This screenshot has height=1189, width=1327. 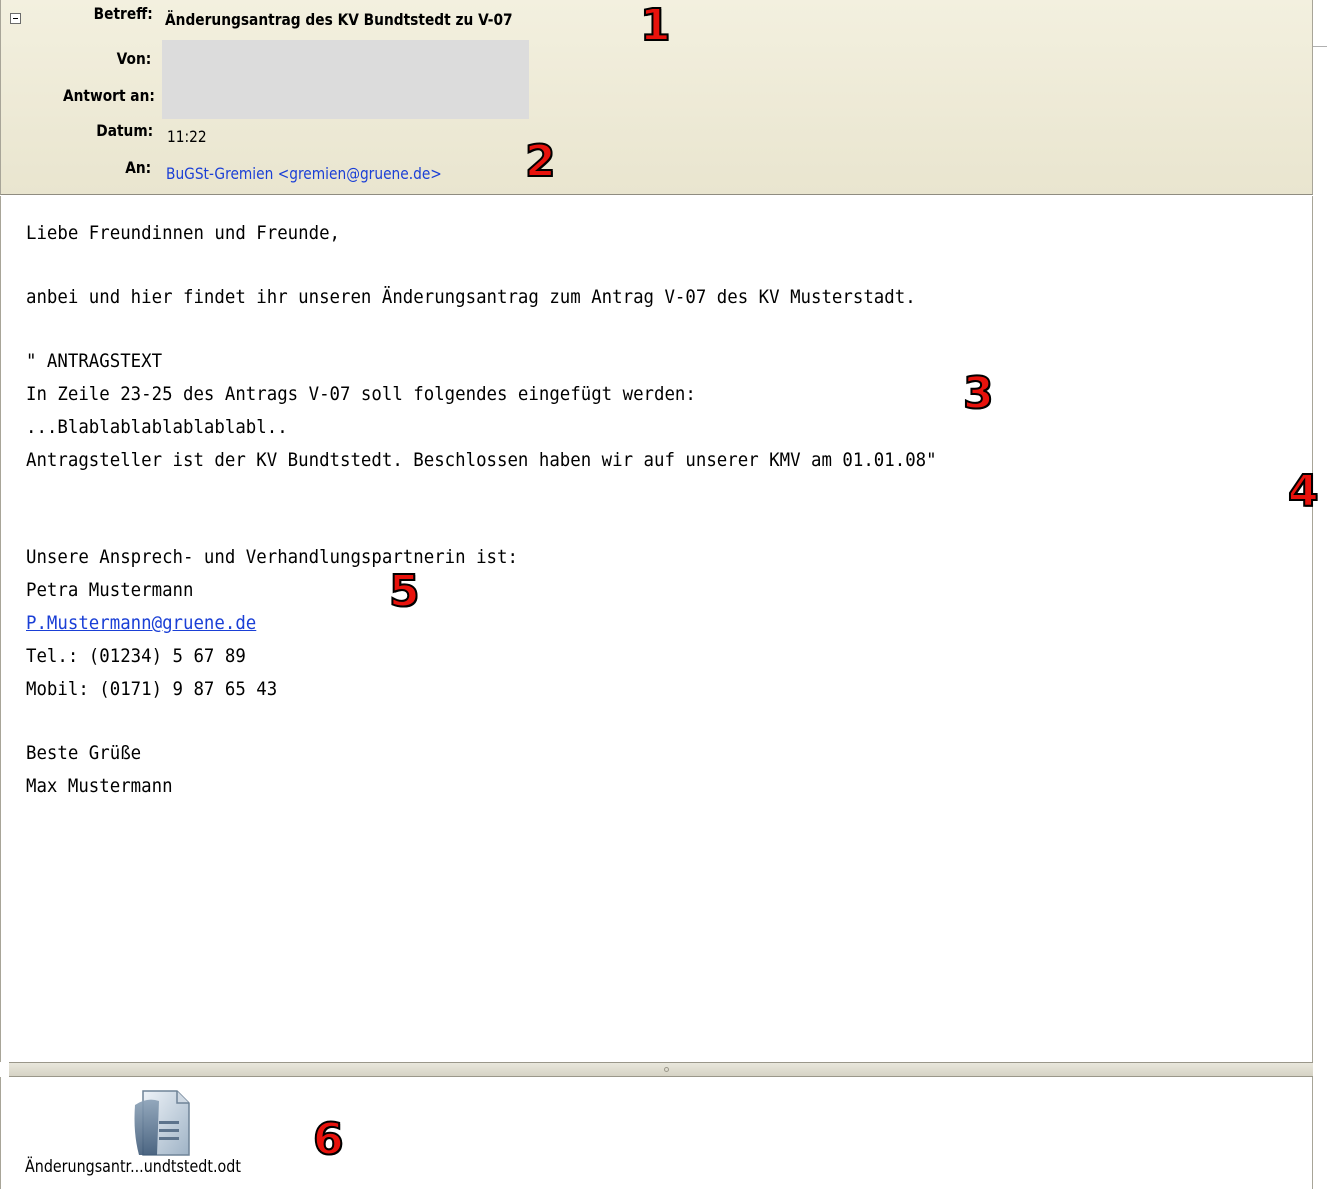 I want to click on annotation-marker: 2, so click(x=540, y=161).